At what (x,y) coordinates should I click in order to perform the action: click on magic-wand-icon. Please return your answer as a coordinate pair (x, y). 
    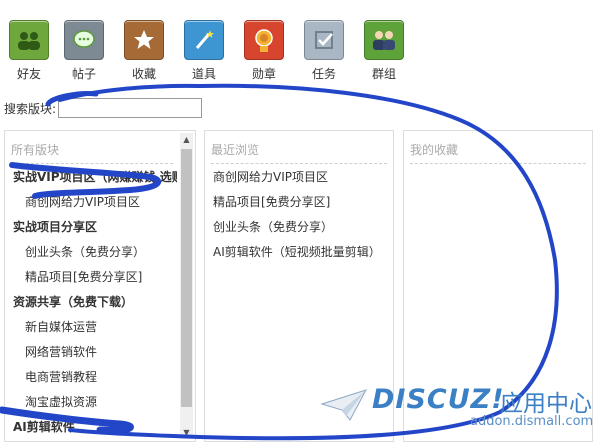
    Looking at the image, I should click on (204, 40).